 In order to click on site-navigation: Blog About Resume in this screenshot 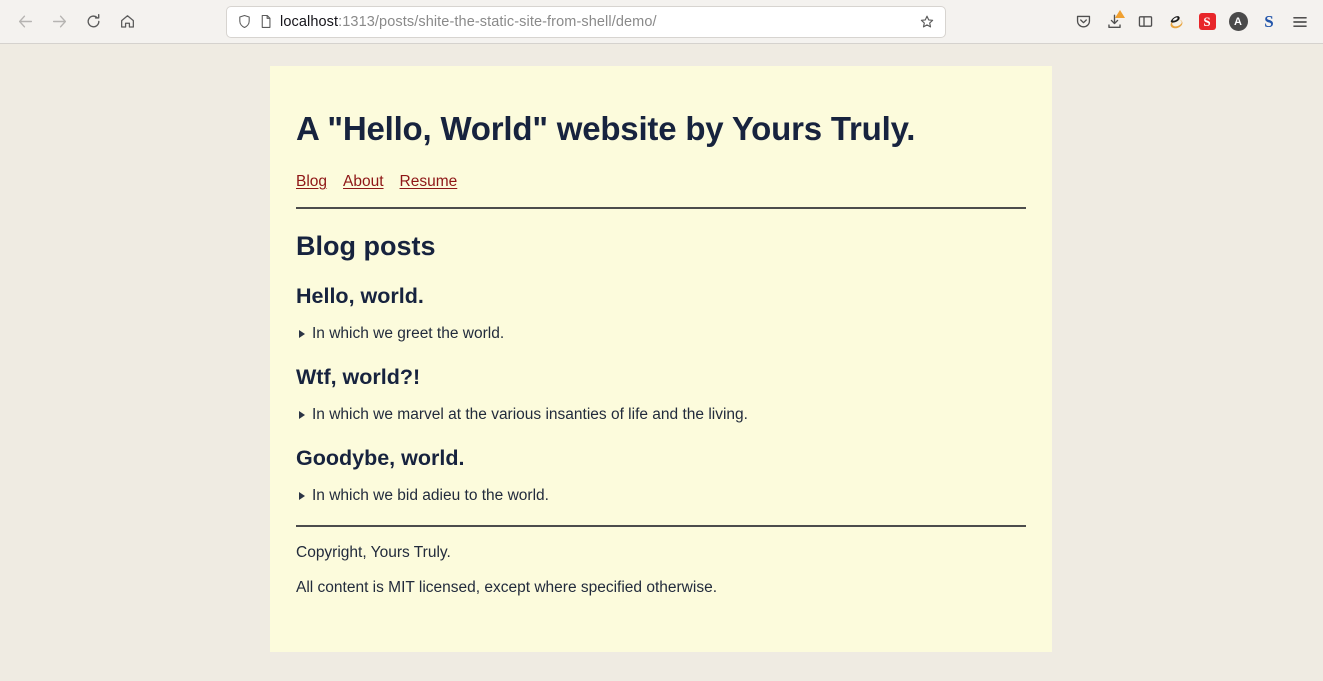, I will do `click(661, 182)`.